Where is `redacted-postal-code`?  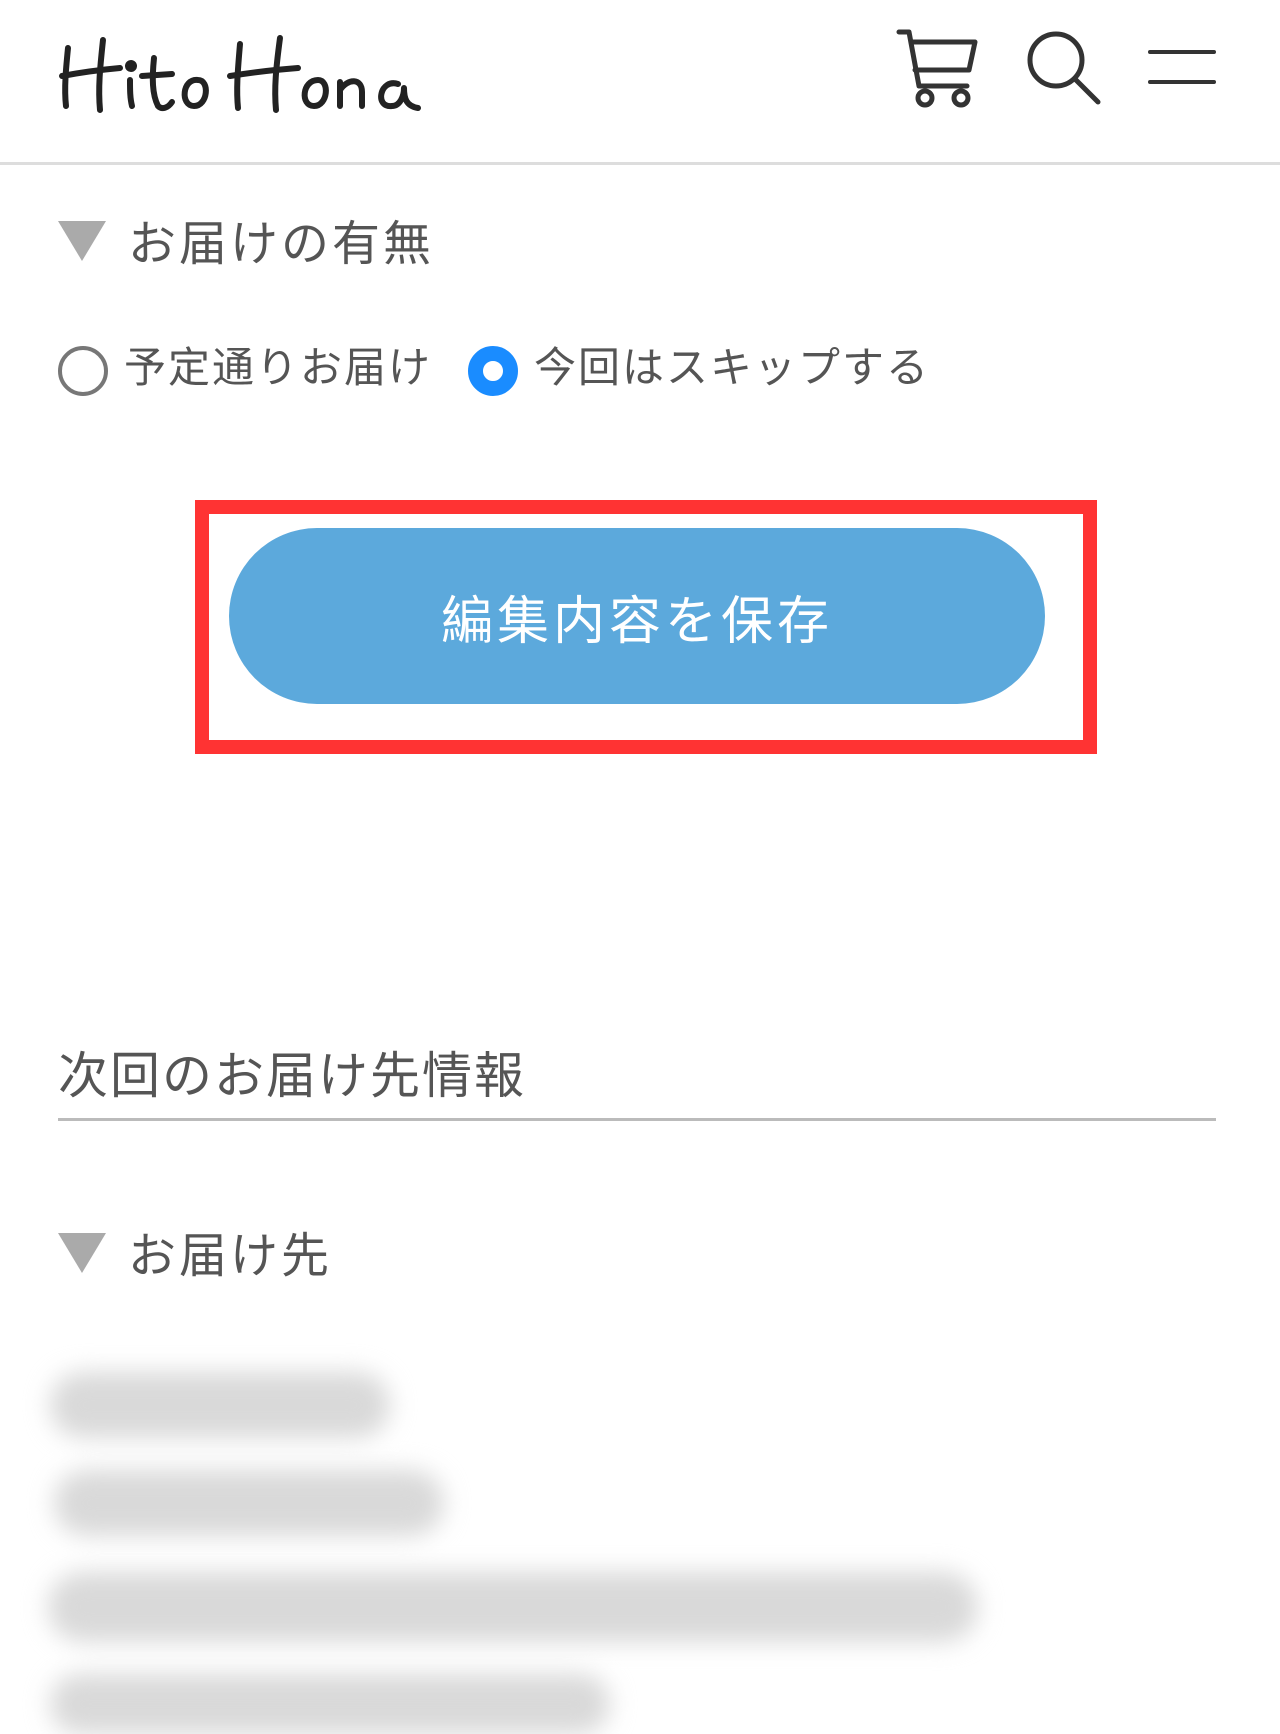
redacted-postal-code is located at coordinates (249, 1503).